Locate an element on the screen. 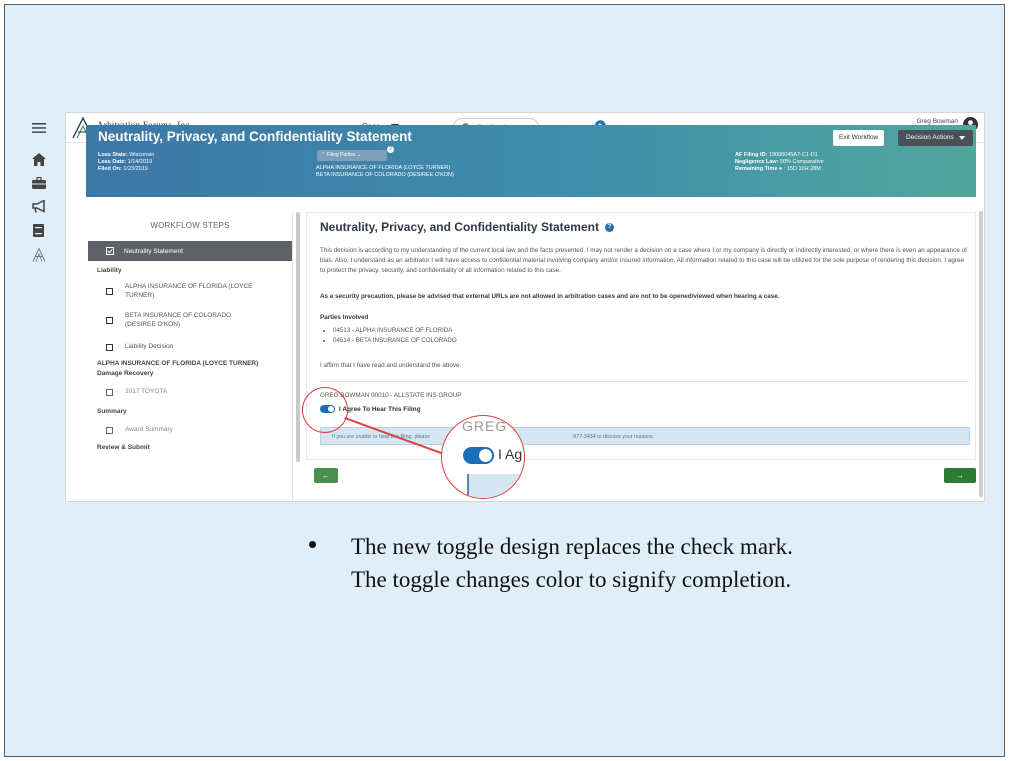  megaphone-icon is located at coordinates (39, 206).